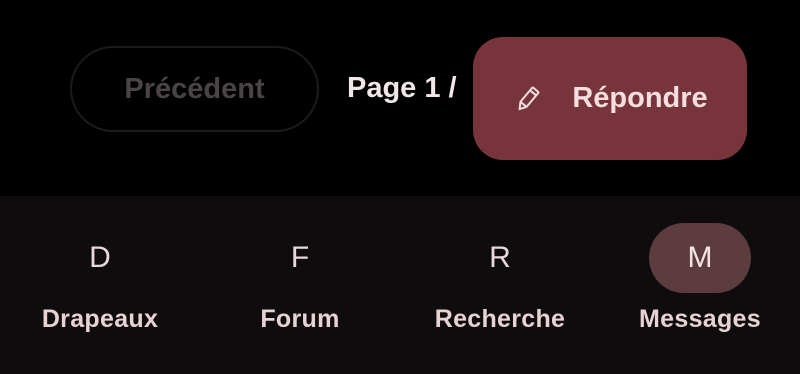 The width and height of the screenshot is (800, 374). What do you see at coordinates (402, 88) in the screenshot?
I see `page-indicator: Page 1 /` at bounding box center [402, 88].